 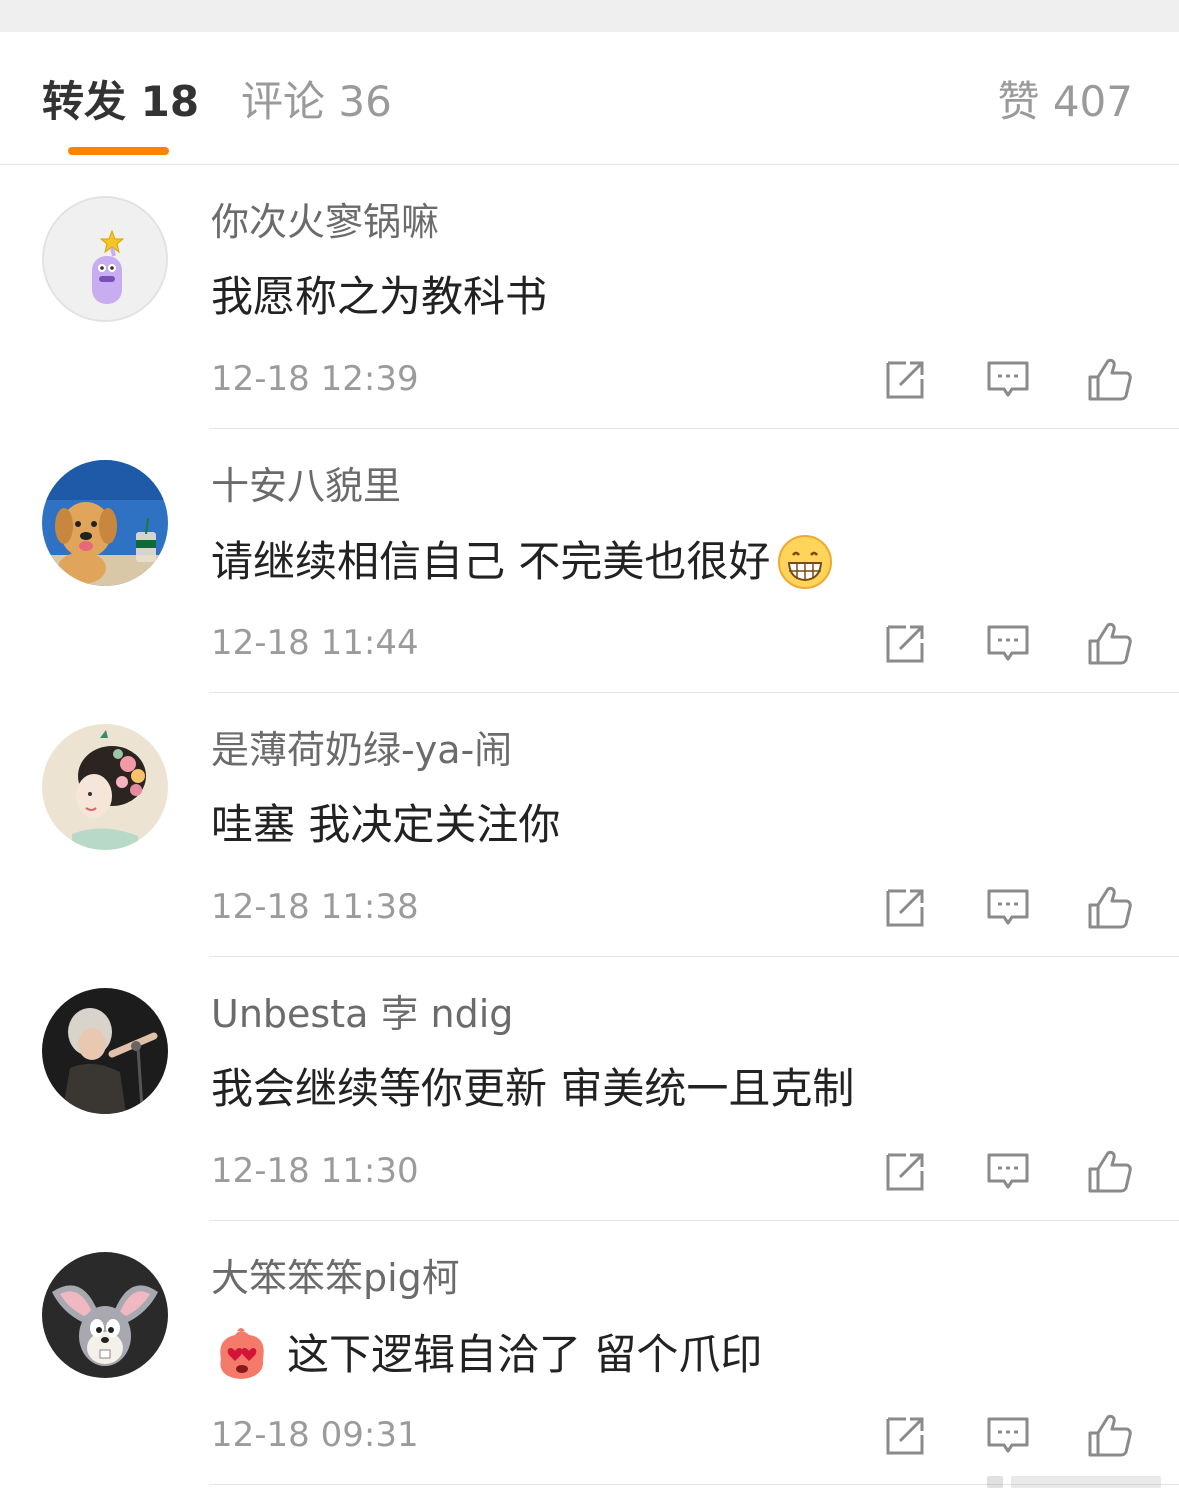 I want to click on tab-repost: 转发 18, so click(x=120, y=102).